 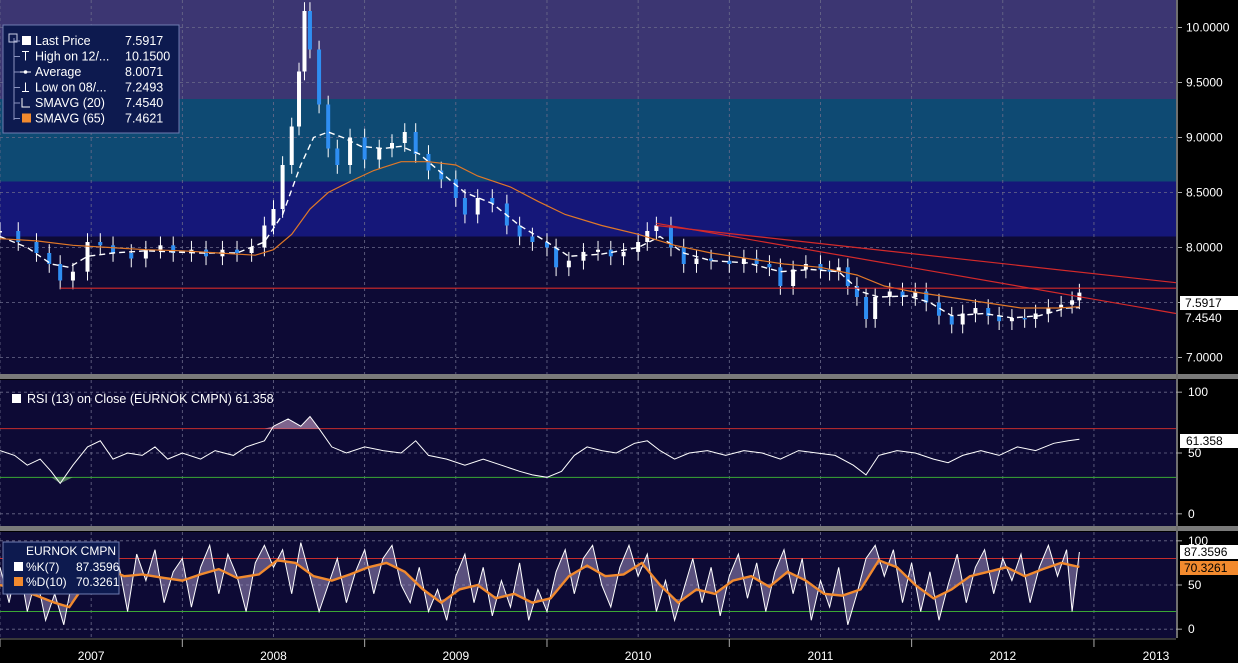 I want to click on legend-value-3: 7.2493, so click(x=144, y=88).